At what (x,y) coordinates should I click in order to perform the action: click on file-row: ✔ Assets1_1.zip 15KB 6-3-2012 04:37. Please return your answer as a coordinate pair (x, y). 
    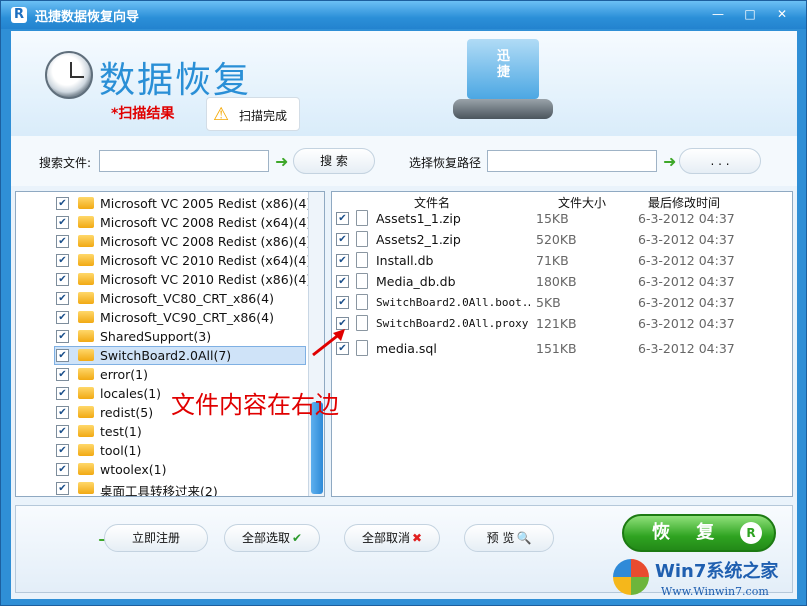
    Looking at the image, I should click on (562, 218).